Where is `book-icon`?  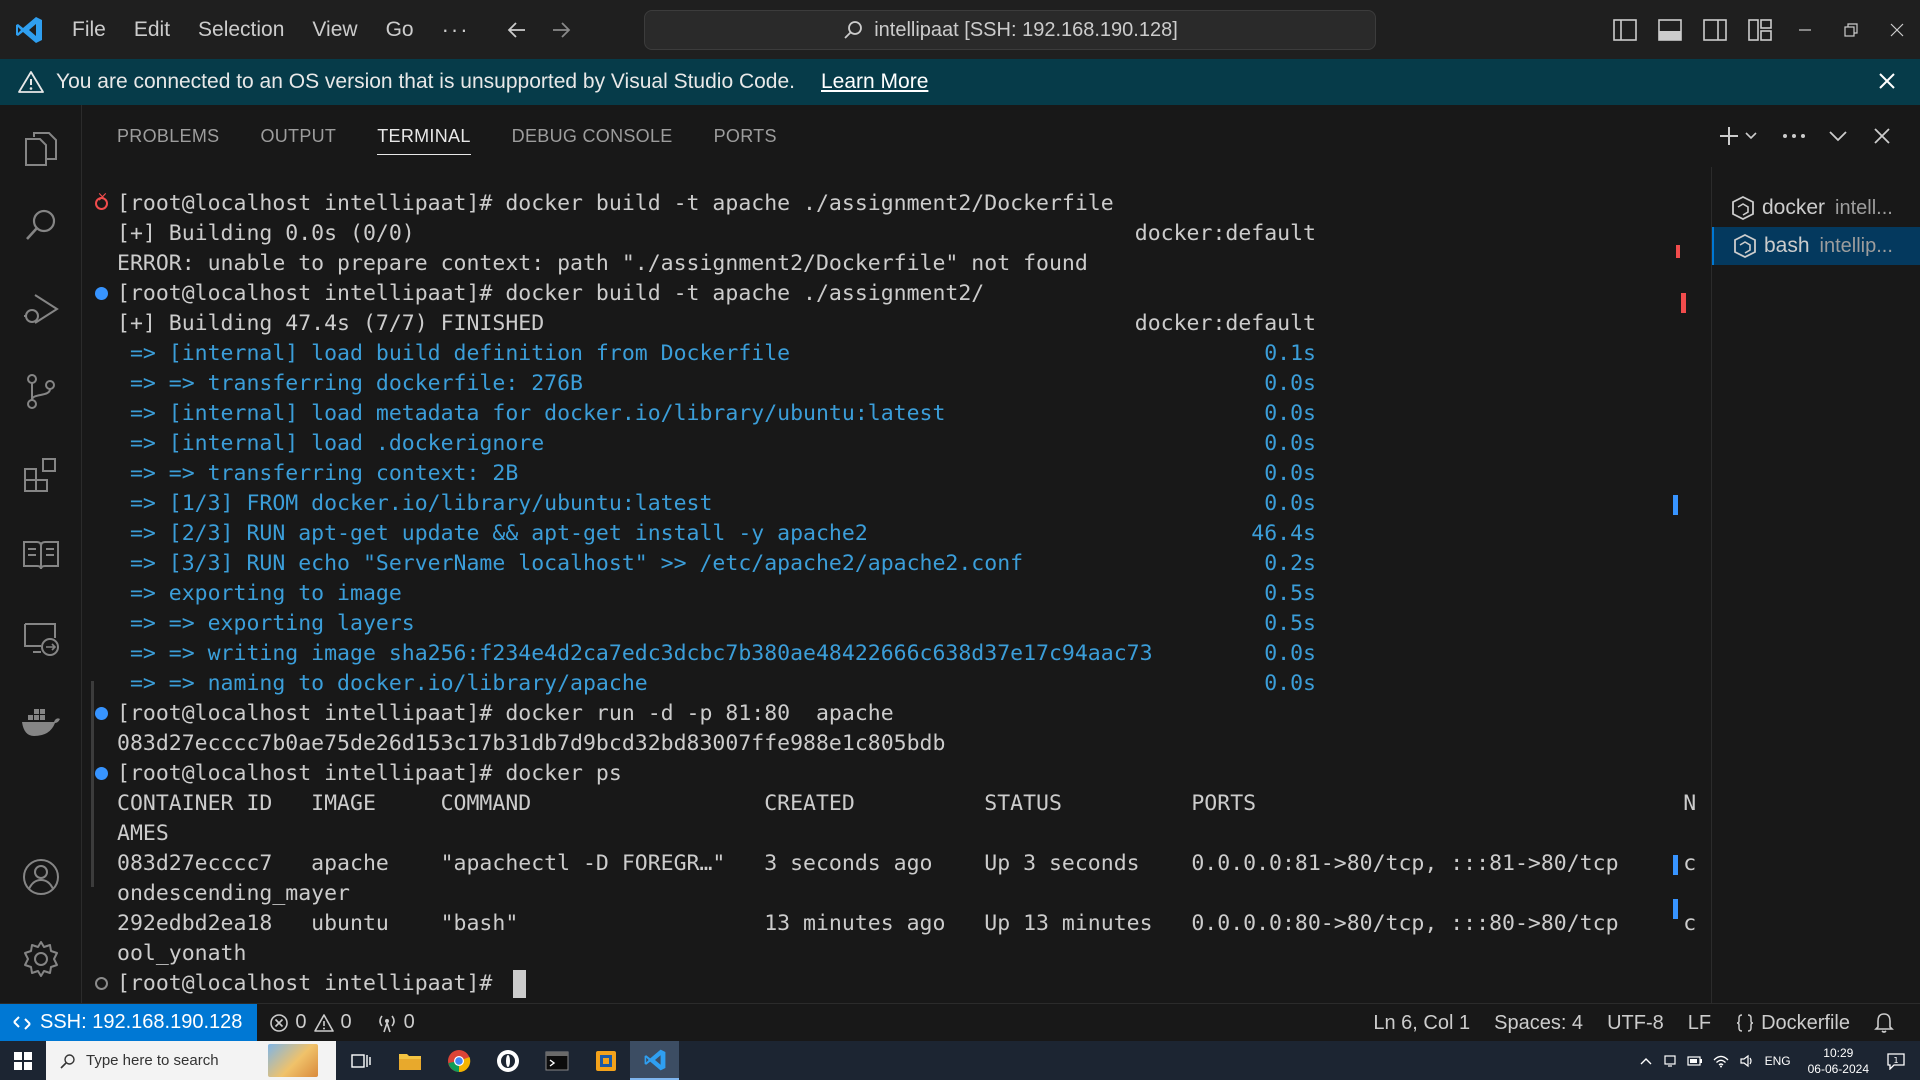
book-icon is located at coordinates (41, 555).